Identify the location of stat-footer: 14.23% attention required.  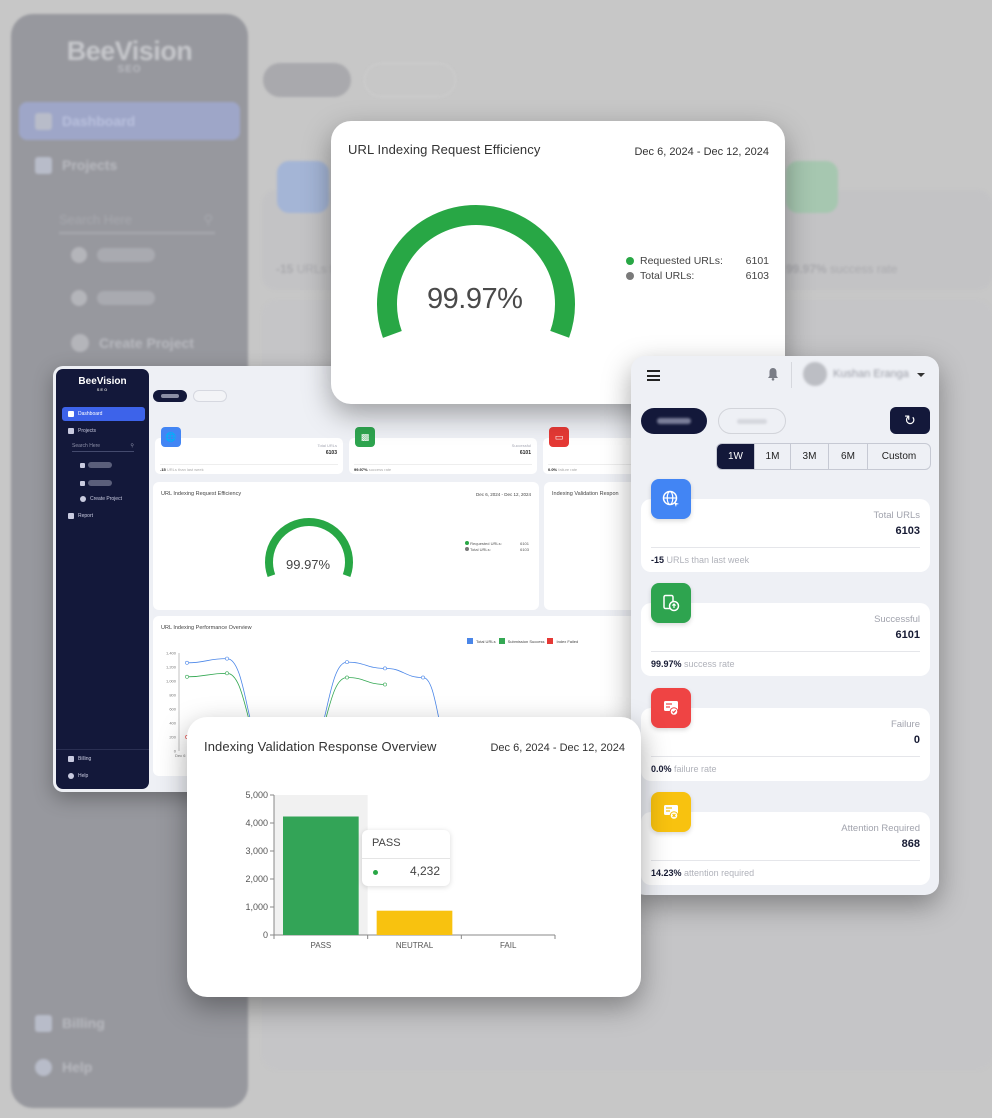
(703, 873).